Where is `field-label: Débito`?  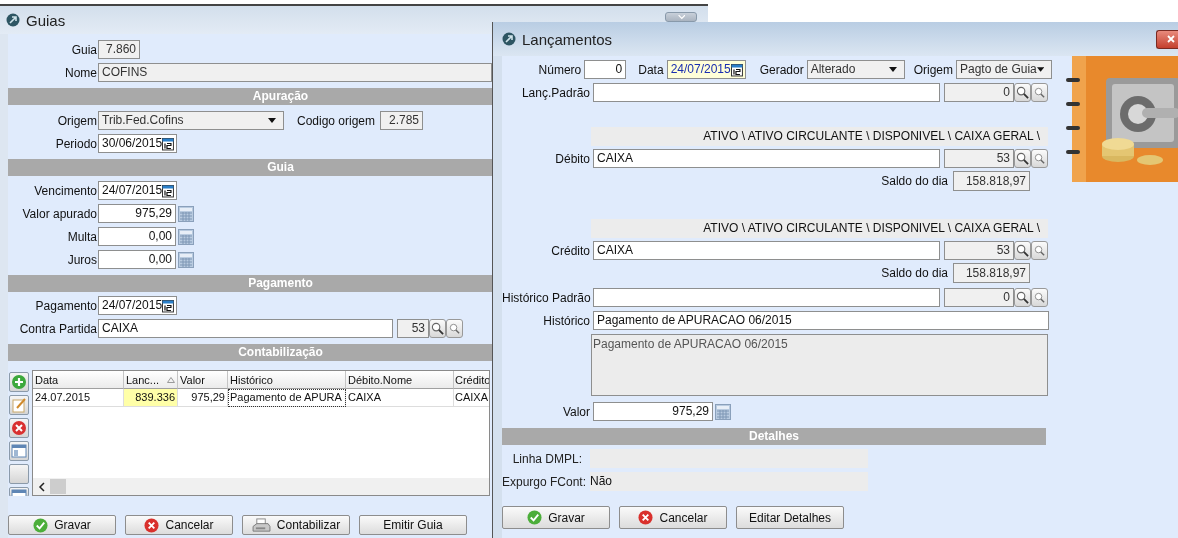 field-label: Débito is located at coordinates (572, 158).